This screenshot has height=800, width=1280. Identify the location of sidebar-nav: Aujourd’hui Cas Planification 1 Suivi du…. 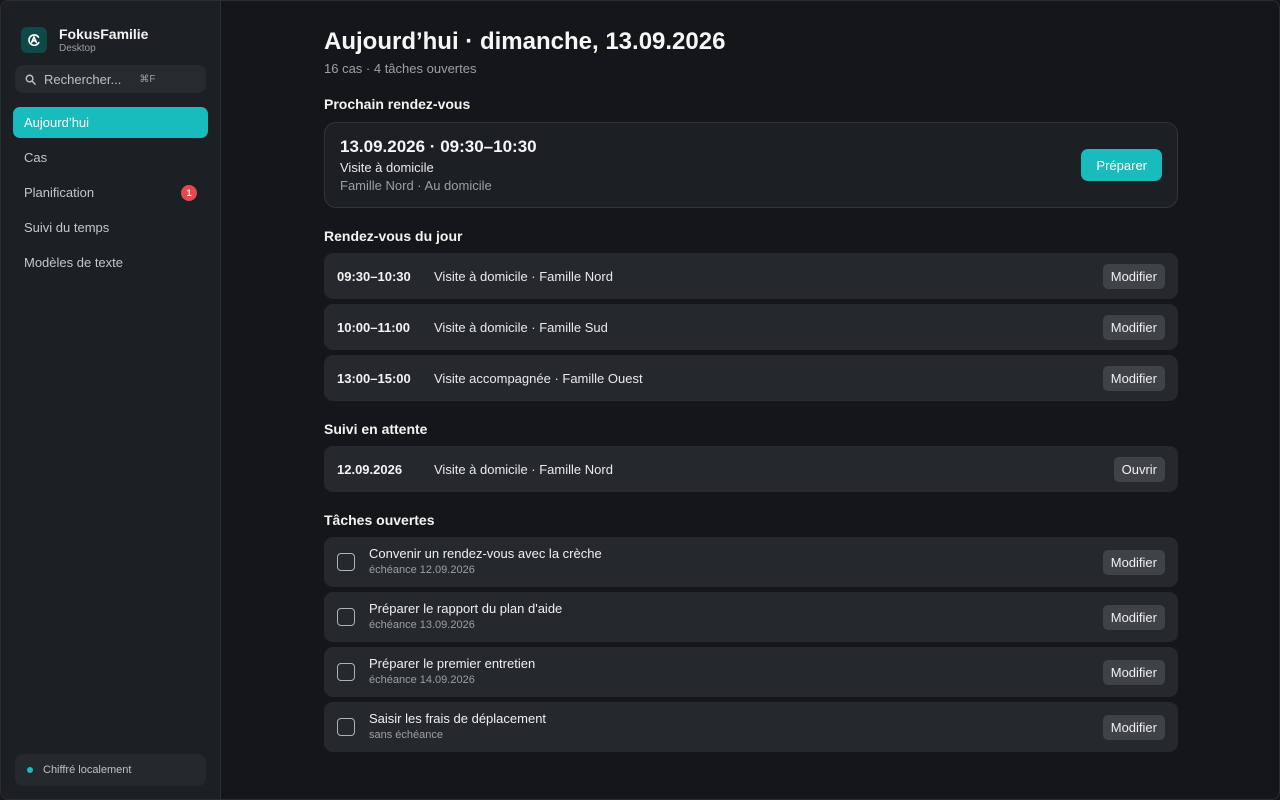
(110, 192).